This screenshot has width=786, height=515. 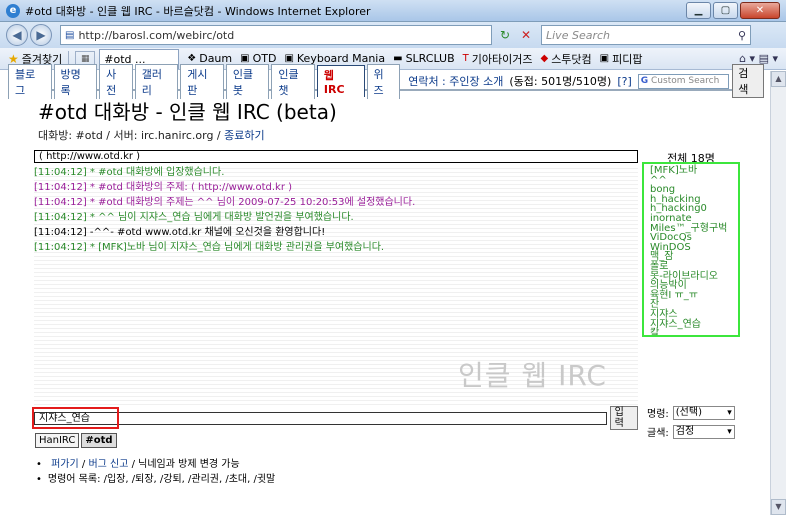 What do you see at coordinates (778, 293) in the screenshot?
I see `vertical-scrollbar: ▲ ▼` at bounding box center [778, 293].